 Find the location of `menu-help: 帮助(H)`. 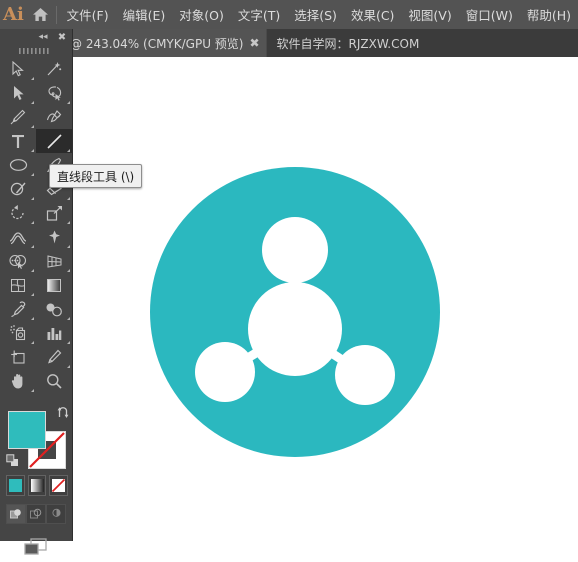

menu-help: 帮助(H) is located at coordinates (549, 14).